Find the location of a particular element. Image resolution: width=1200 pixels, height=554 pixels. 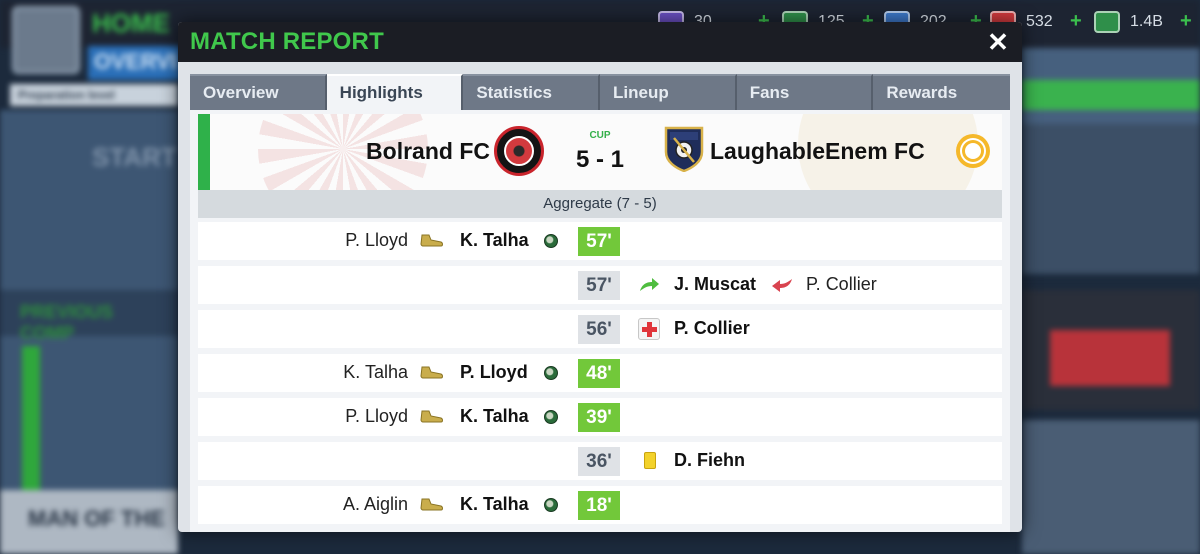

add-money-button: + is located at coordinates (1186, 21).